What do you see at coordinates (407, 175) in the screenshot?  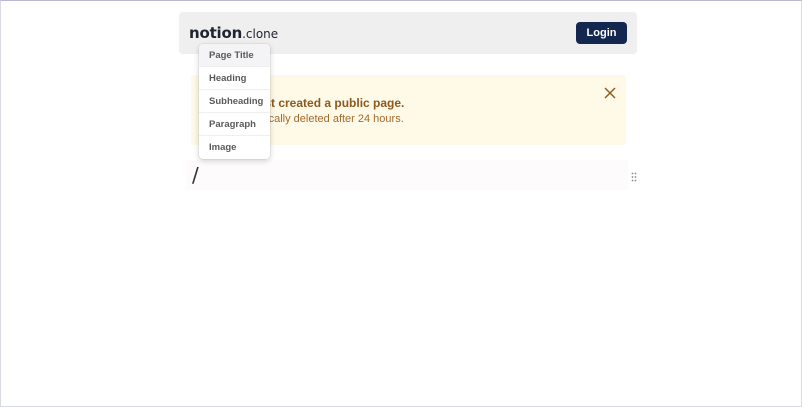 I see `editor-block: /` at bounding box center [407, 175].